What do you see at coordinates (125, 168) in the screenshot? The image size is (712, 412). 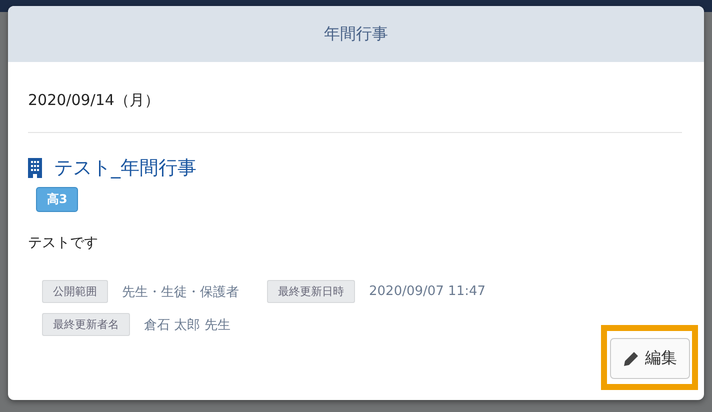 I see `event-title: テスト_年間行事` at bounding box center [125, 168].